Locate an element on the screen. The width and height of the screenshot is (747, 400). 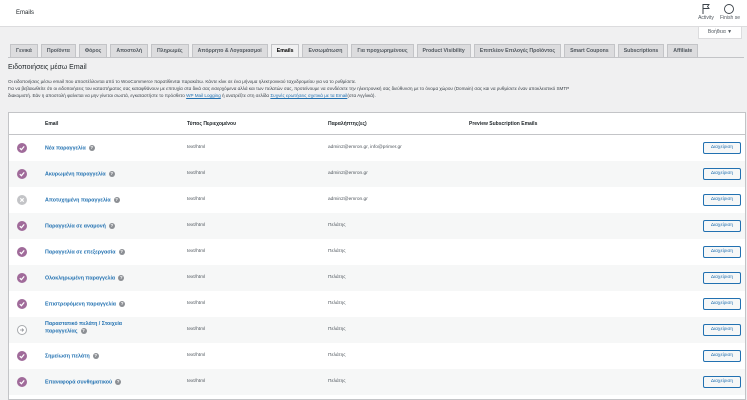
email-link: Ακυρωμένη παραγγελία? is located at coordinates (80, 174).